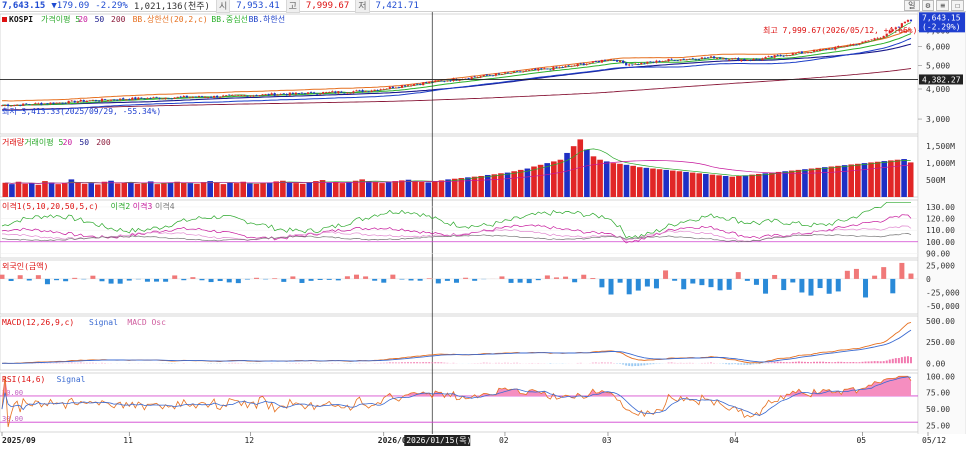  I want to click on low-annotation: 최저 3,413.33(2025/09/29, -55.34%), so click(81, 111).